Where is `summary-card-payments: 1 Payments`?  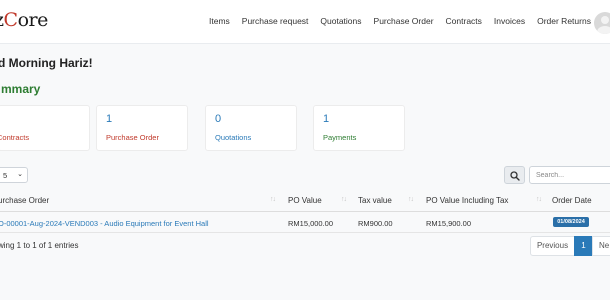 summary-card-payments: 1 Payments is located at coordinates (359, 128).